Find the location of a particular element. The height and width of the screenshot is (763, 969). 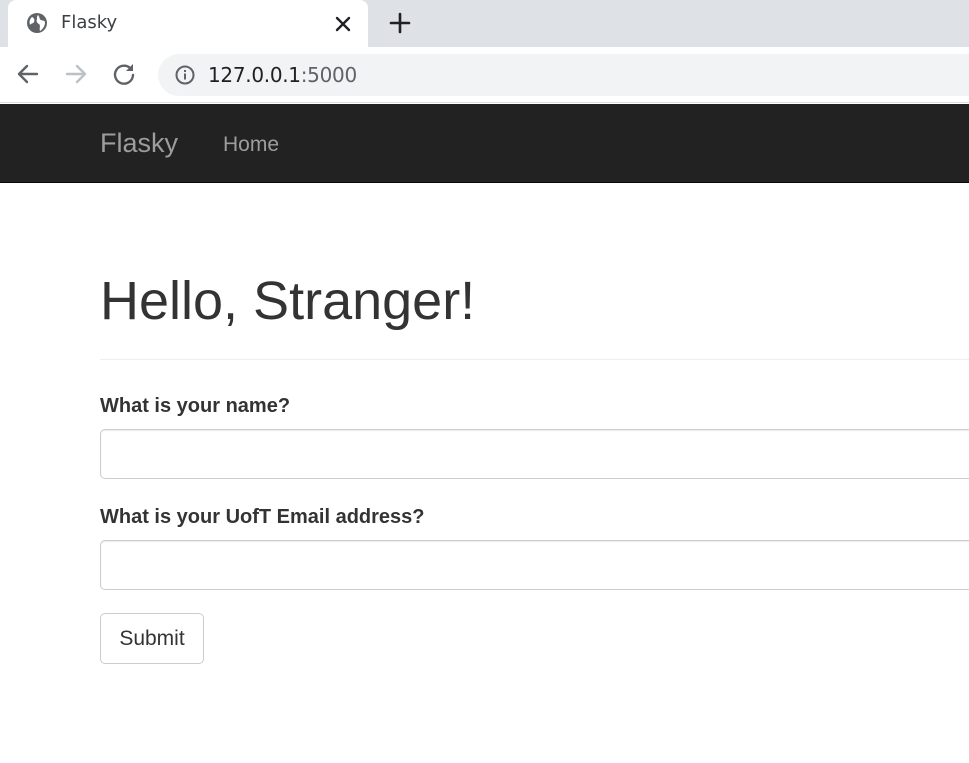

arrow-right-icon is located at coordinates (76, 74).